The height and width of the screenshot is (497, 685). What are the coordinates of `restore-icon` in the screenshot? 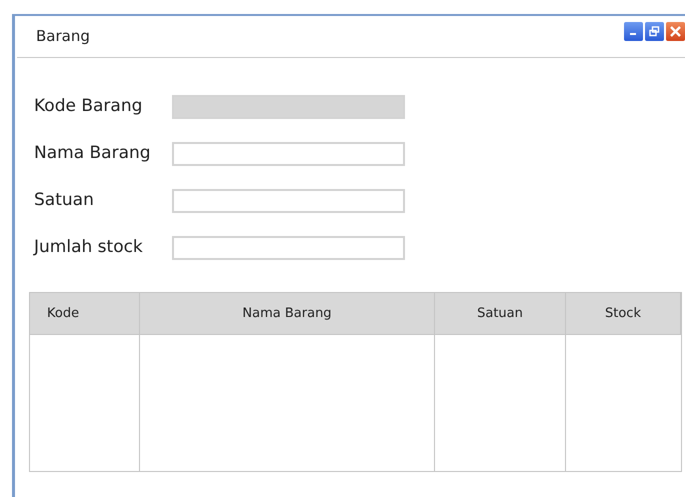 It's located at (654, 31).